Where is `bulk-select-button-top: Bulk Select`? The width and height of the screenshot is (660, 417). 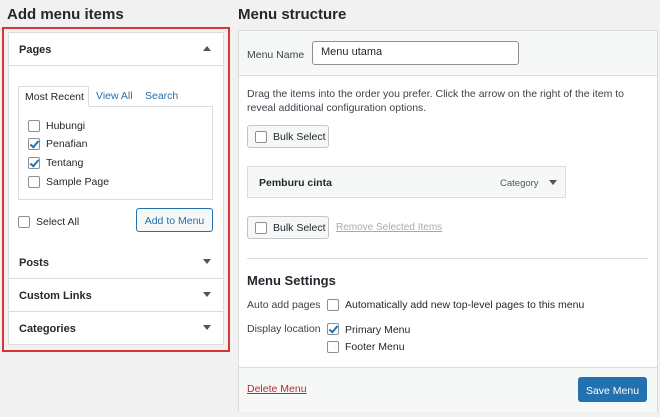 bulk-select-button-top: Bulk Select is located at coordinates (288, 136).